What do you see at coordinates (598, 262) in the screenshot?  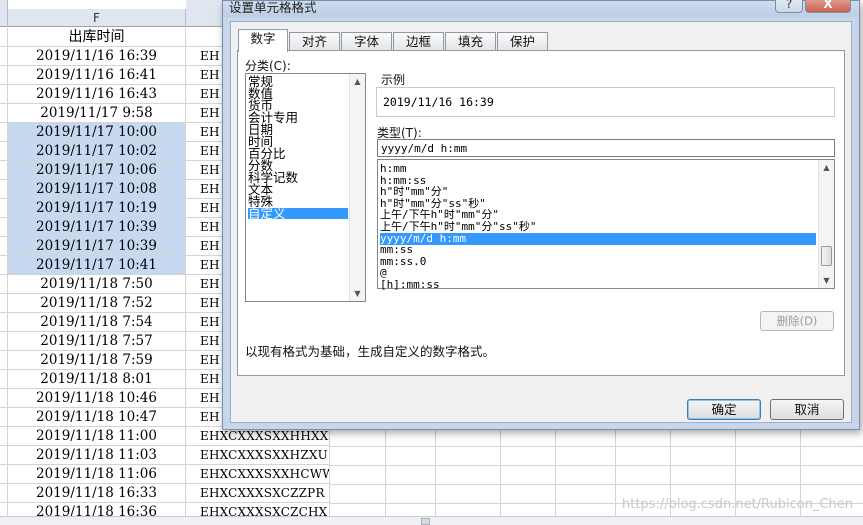 I see `format-item: mm:ss.0` at bounding box center [598, 262].